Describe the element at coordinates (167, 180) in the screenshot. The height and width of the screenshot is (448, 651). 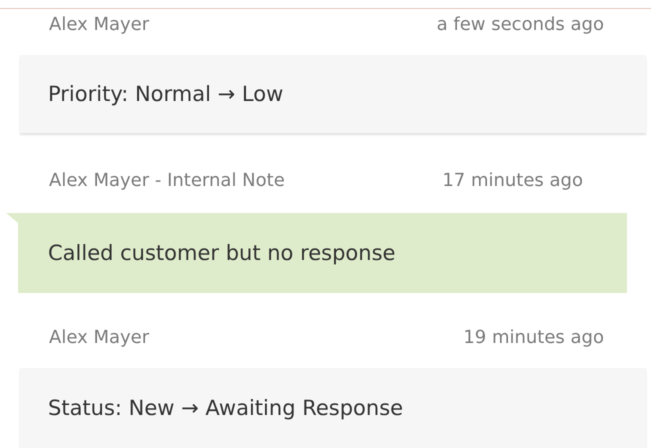
I see `author-name: Alex Mayer - Internal Note` at that location.